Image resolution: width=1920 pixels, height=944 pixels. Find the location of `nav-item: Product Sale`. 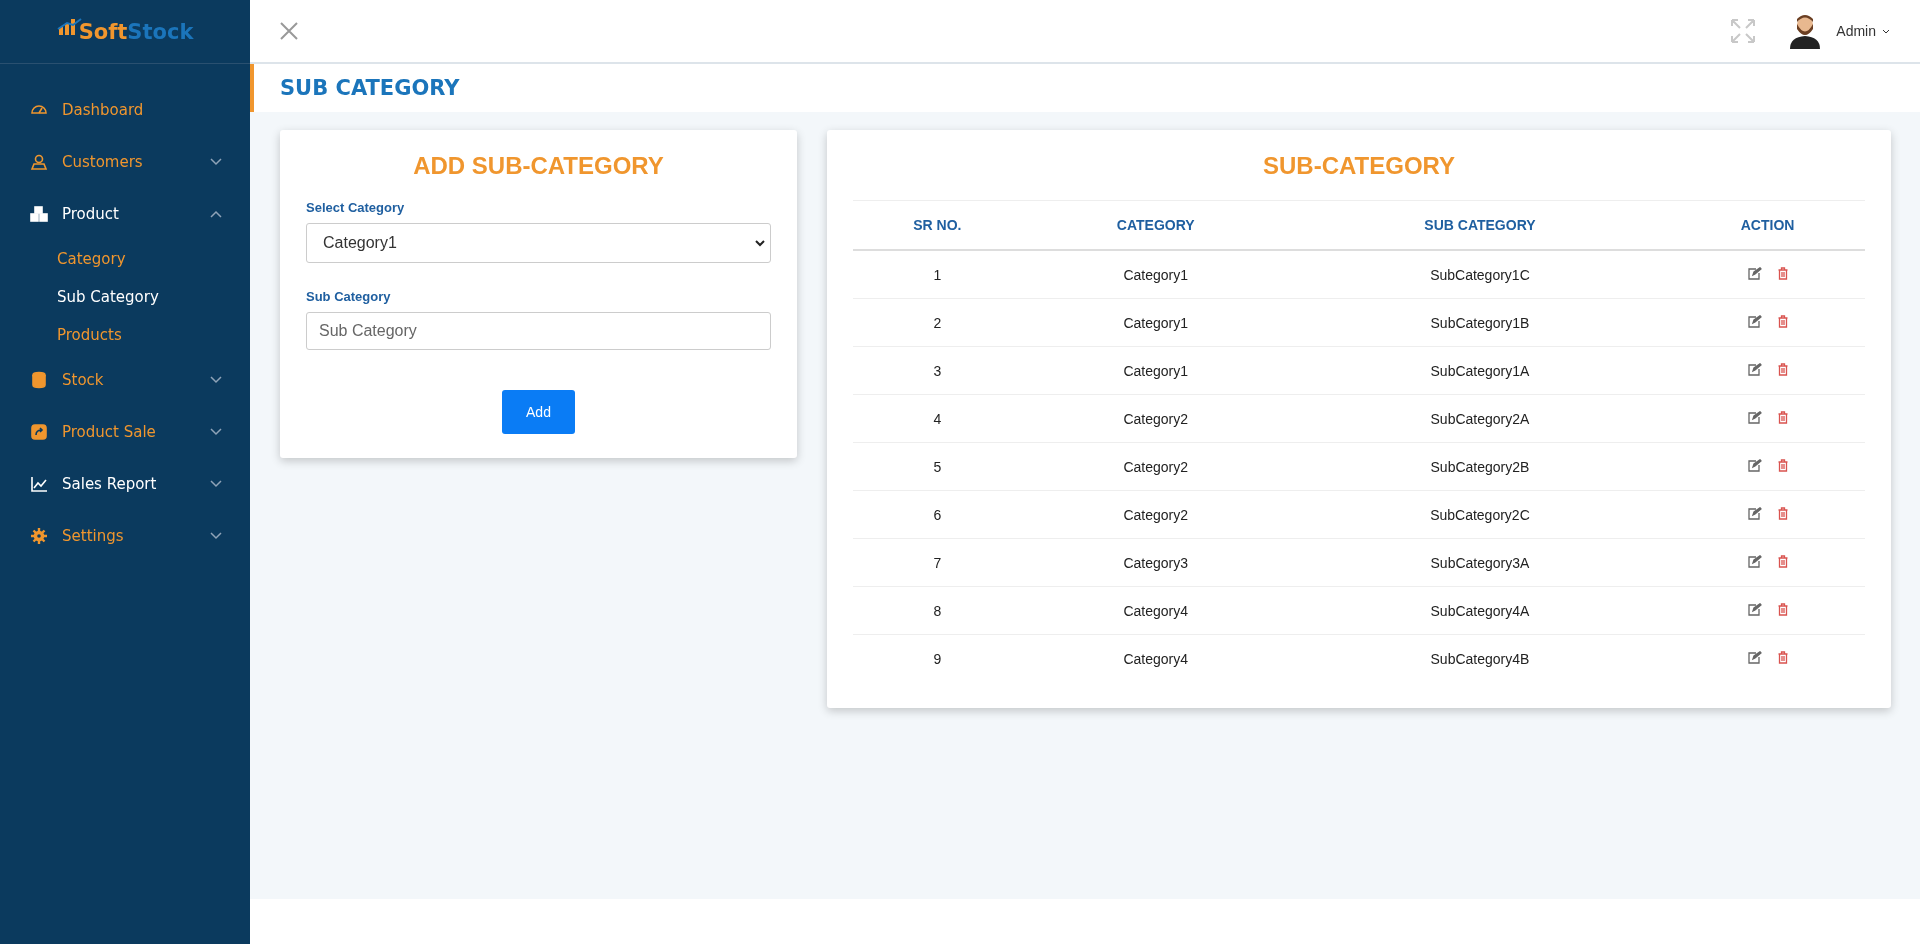

nav-item: Product Sale is located at coordinates (125, 432).